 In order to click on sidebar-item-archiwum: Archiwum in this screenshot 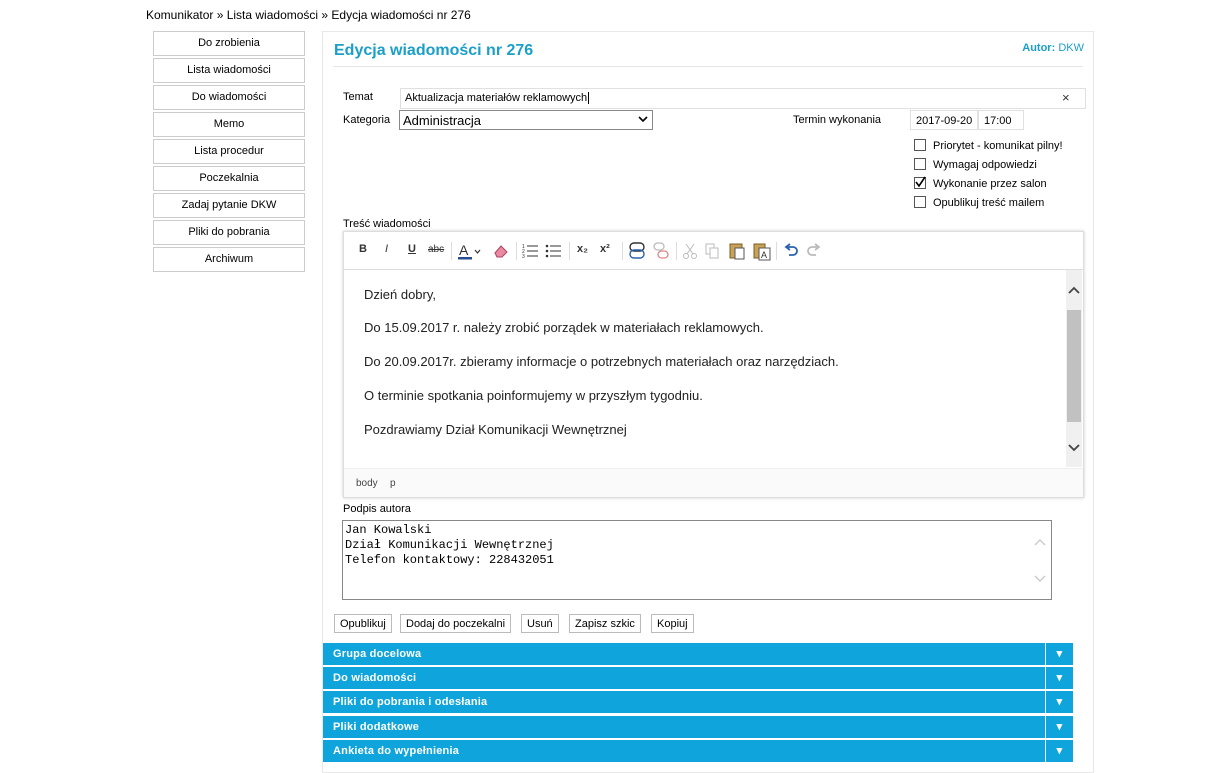, I will do `click(229, 259)`.